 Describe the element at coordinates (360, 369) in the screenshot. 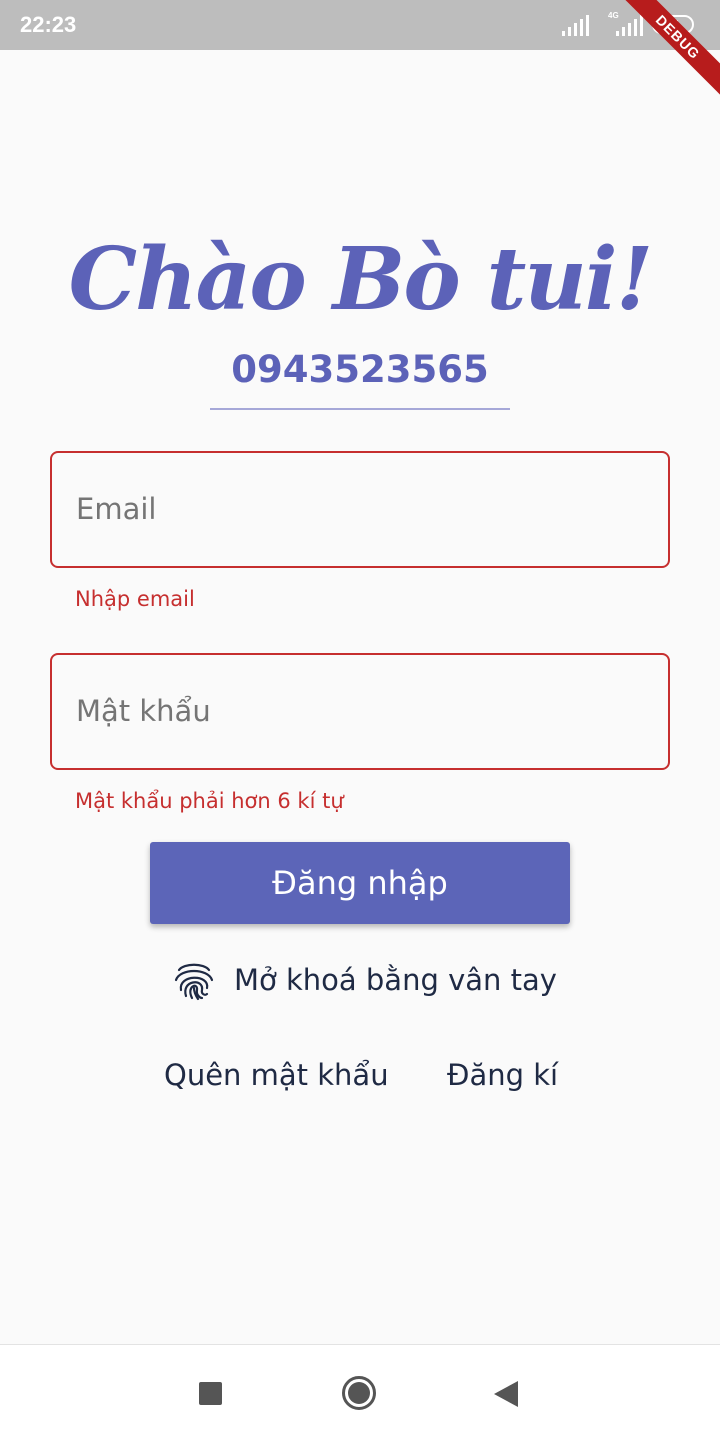

I see `phone-number-text: 0943523565` at that location.